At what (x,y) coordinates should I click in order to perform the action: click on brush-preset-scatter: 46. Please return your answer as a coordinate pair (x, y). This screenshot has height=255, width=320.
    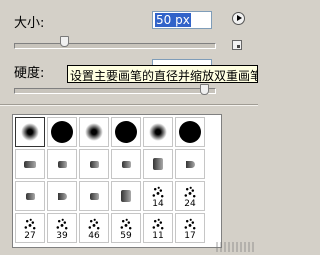
    Looking at the image, I should click on (94, 228).